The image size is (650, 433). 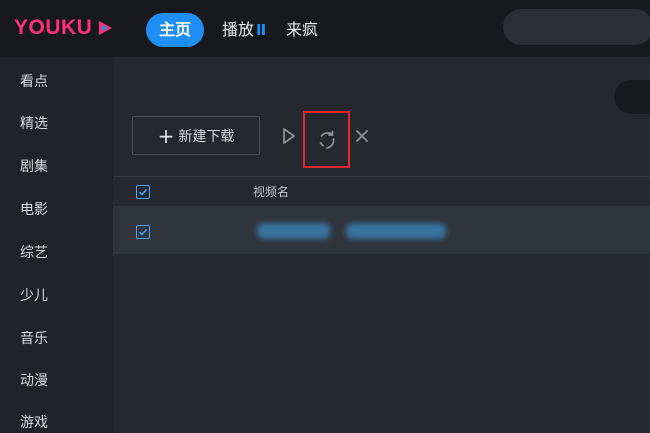 What do you see at coordinates (396, 231) in the screenshot?
I see `blurred-video-name-part2` at bounding box center [396, 231].